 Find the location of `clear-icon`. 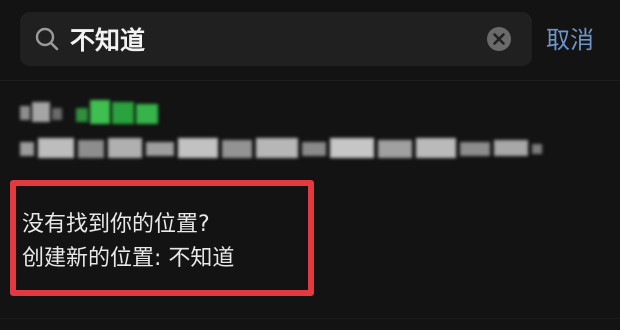

clear-icon is located at coordinates (499, 39).